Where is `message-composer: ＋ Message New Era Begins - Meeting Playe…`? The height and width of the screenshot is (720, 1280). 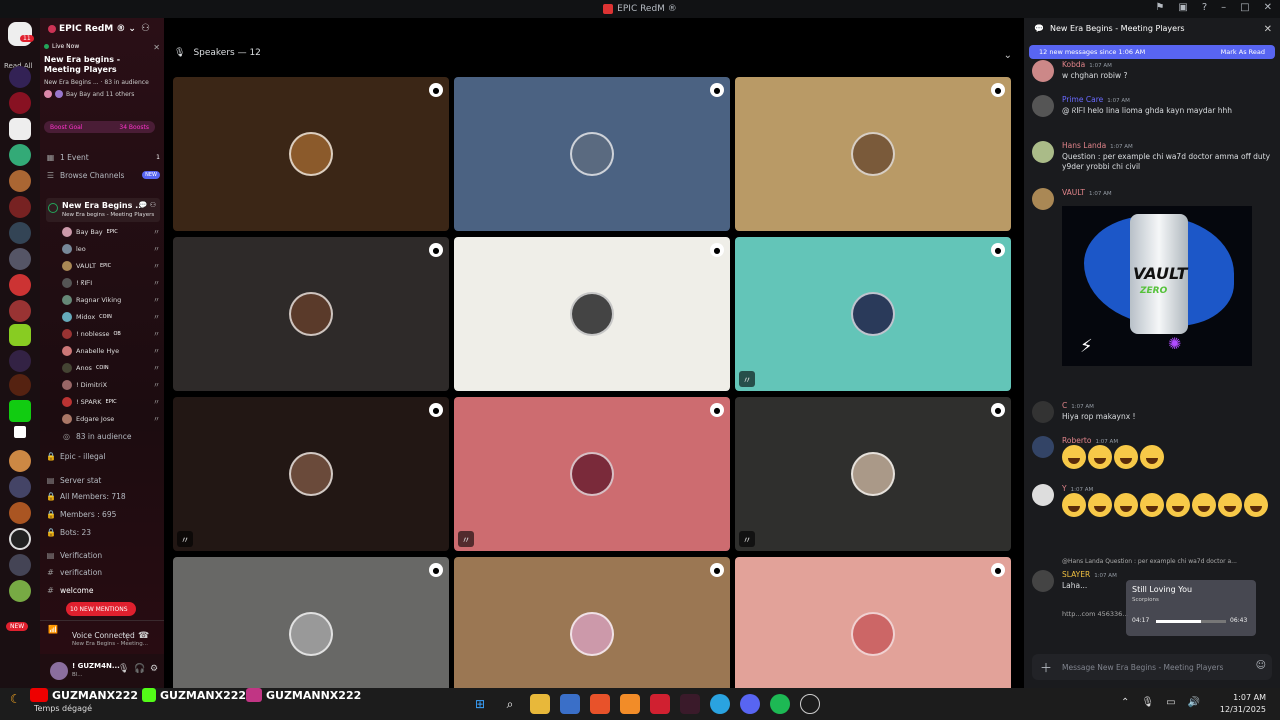
message-composer: ＋ Message New Era Begins - Meeting Playe… is located at coordinates (1152, 667).